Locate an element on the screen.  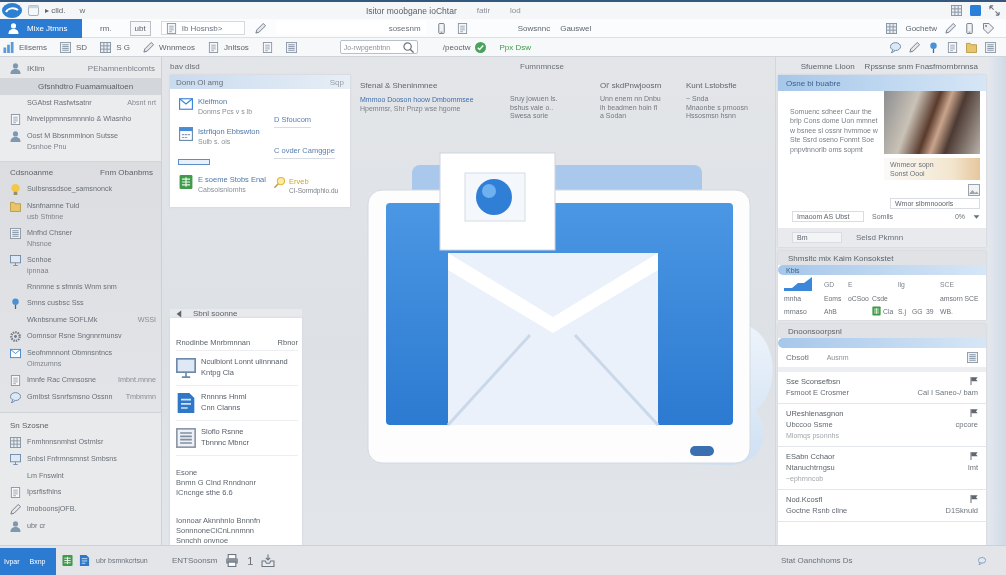
inbox-tray-icon is located at coordinates (268, 560).